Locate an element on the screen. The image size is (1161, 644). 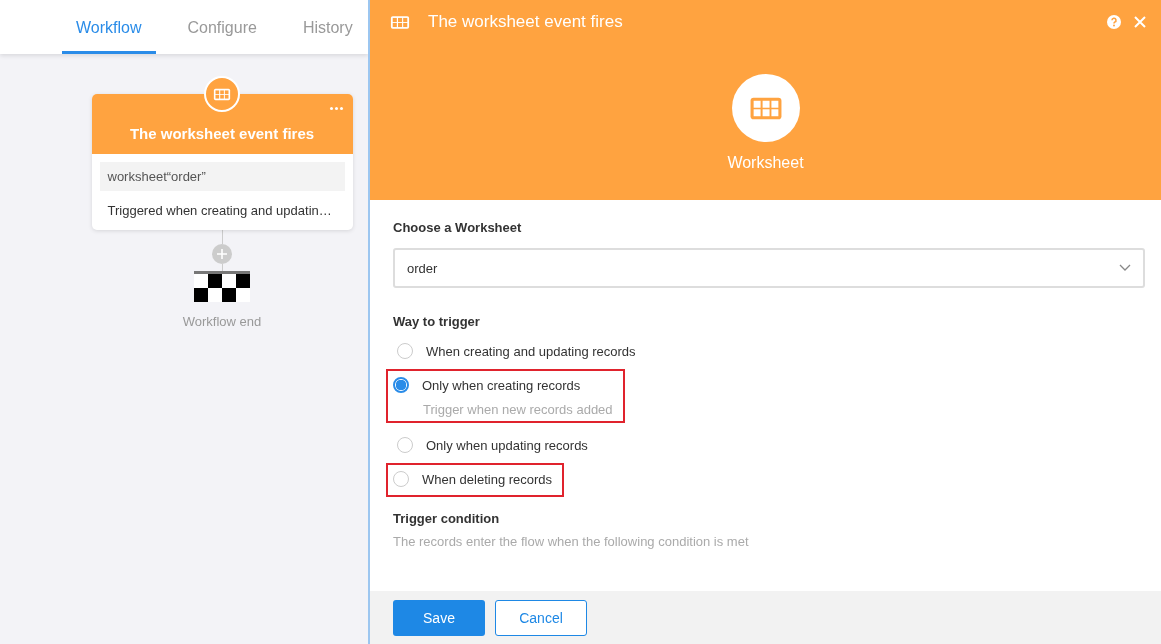
worksheet-select: order is located at coordinates (769, 268).